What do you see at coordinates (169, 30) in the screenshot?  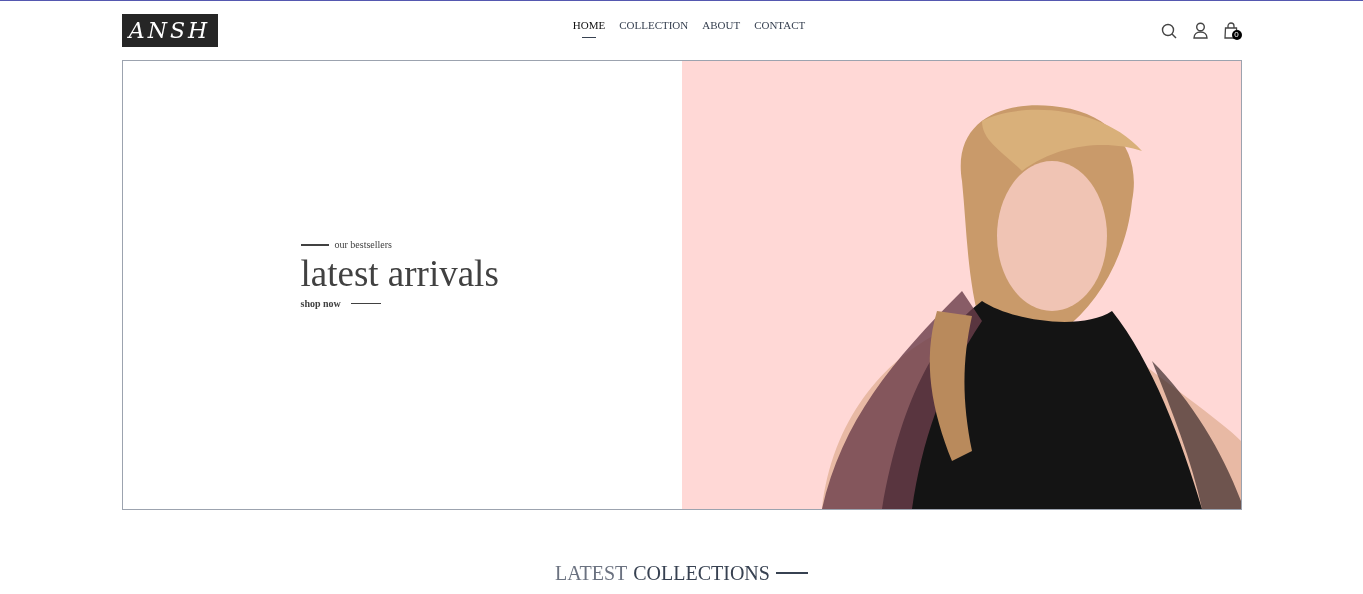 I see `logo: ANSH` at bounding box center [169, 30].